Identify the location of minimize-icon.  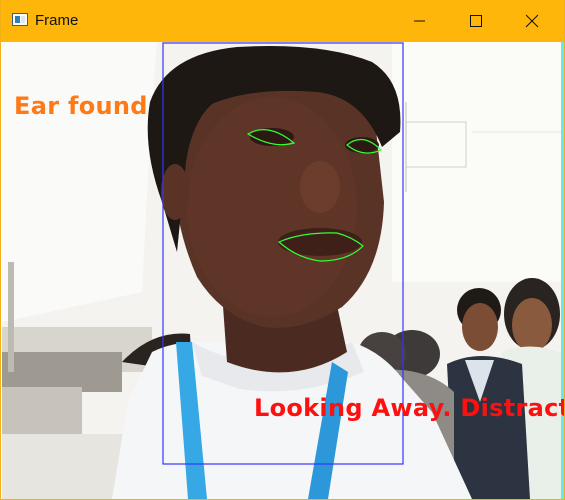
(419, 21).